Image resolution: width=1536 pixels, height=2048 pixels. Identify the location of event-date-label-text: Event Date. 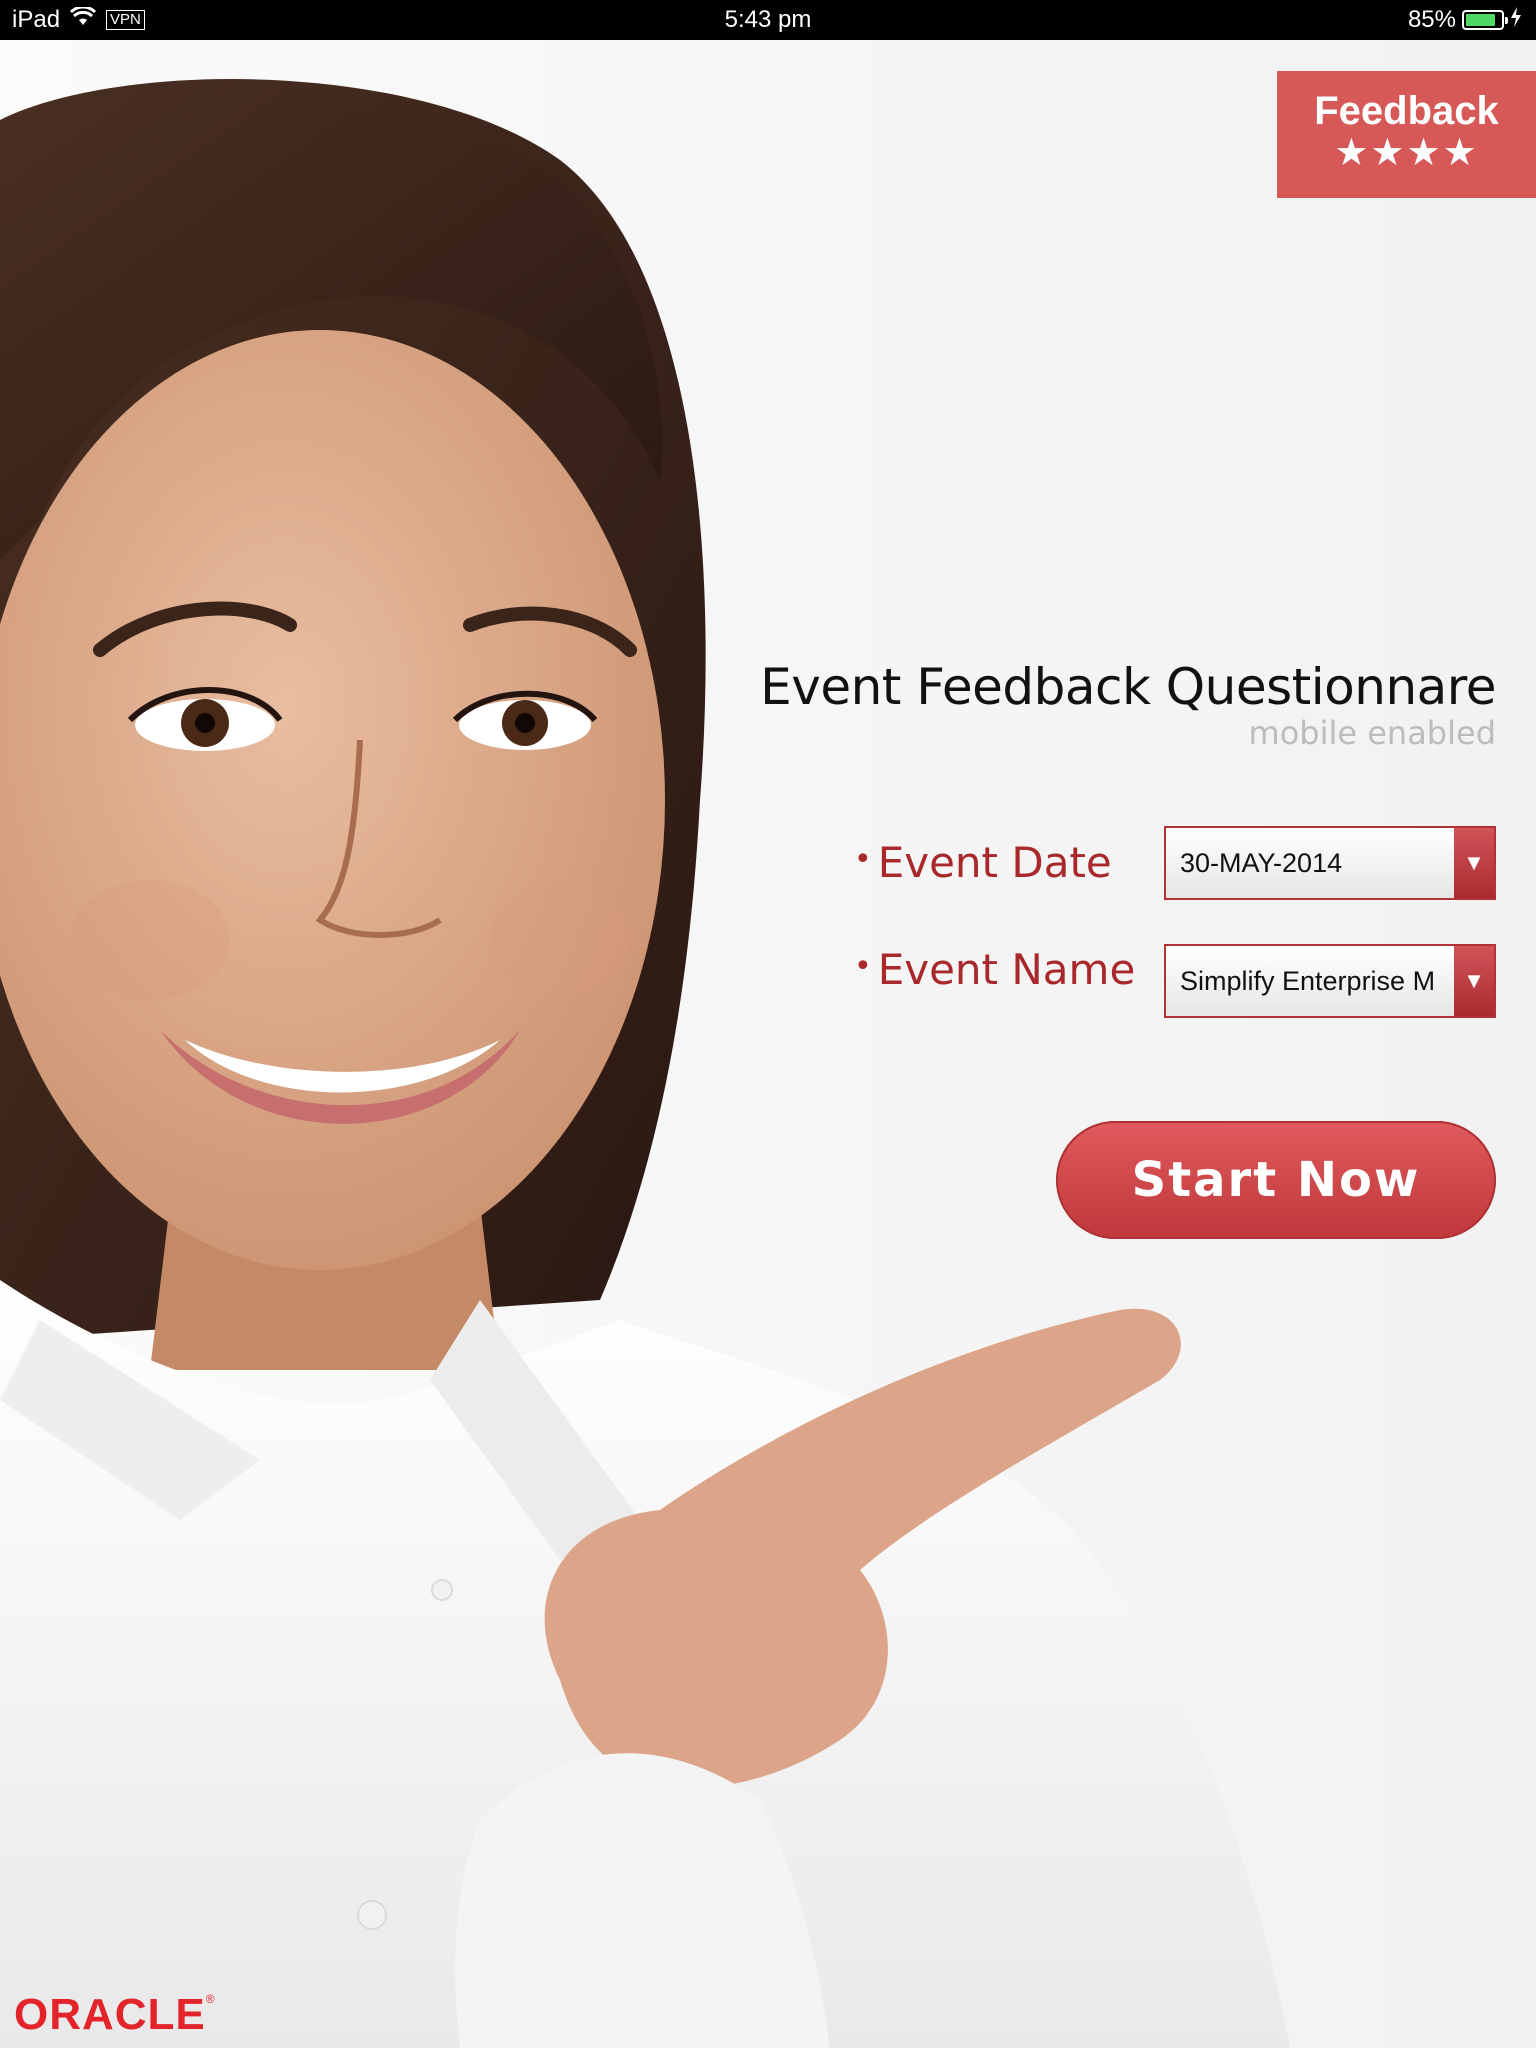
(994, 862).